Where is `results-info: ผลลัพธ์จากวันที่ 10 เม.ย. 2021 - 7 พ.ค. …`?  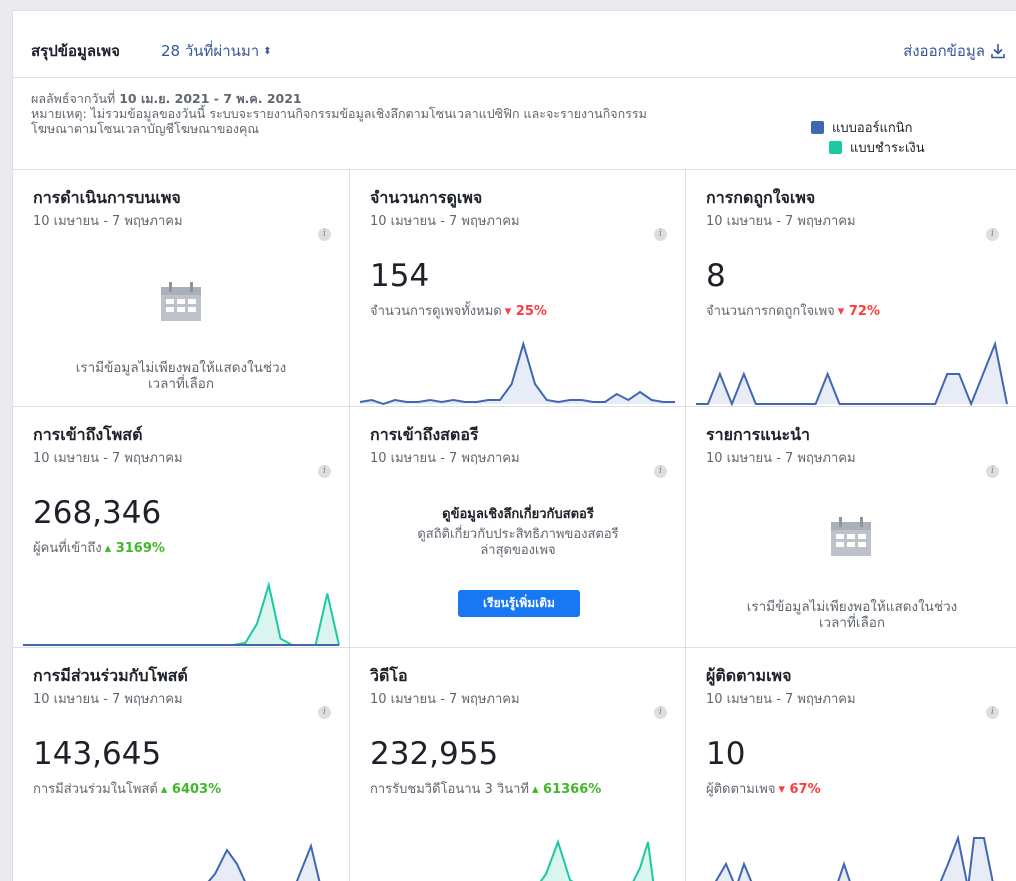
results-info: ผลลัพธ์จากวันที่ 10 เม.ย. 2021 - 7 พ.ค. … is located at coordinates (421, 113).